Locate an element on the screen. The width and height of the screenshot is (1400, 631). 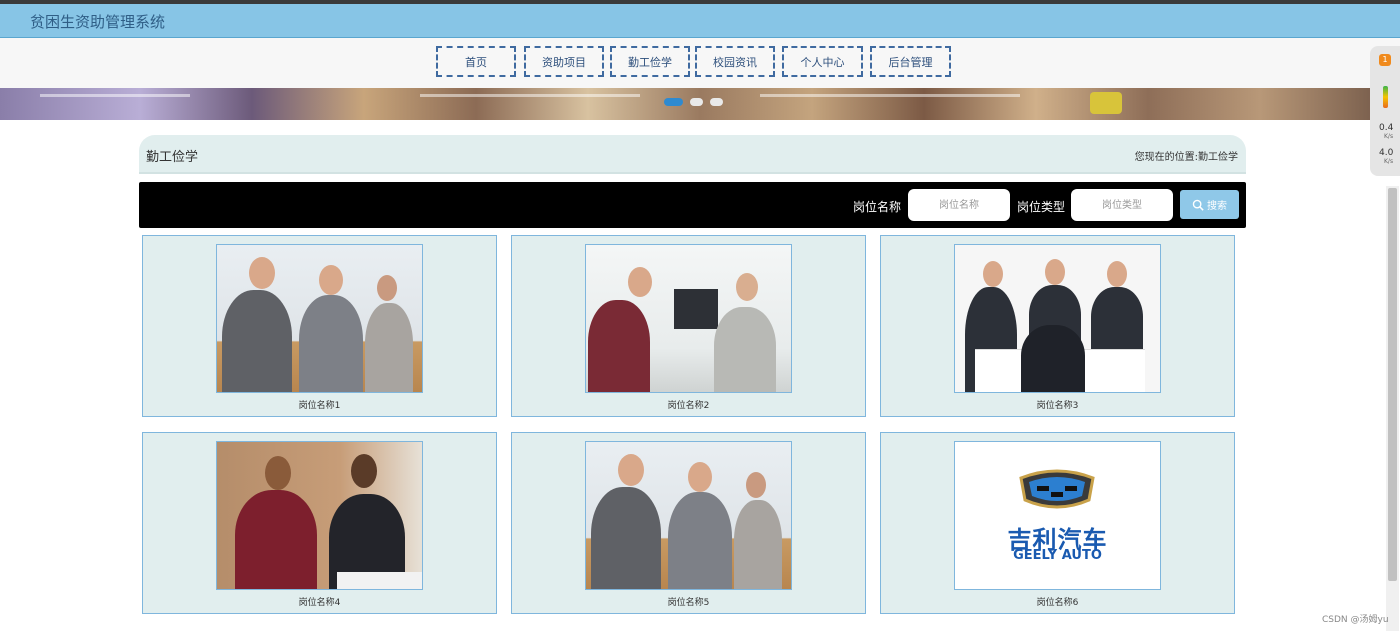
download-unit: K/s is located at coordinates (1389, 161).